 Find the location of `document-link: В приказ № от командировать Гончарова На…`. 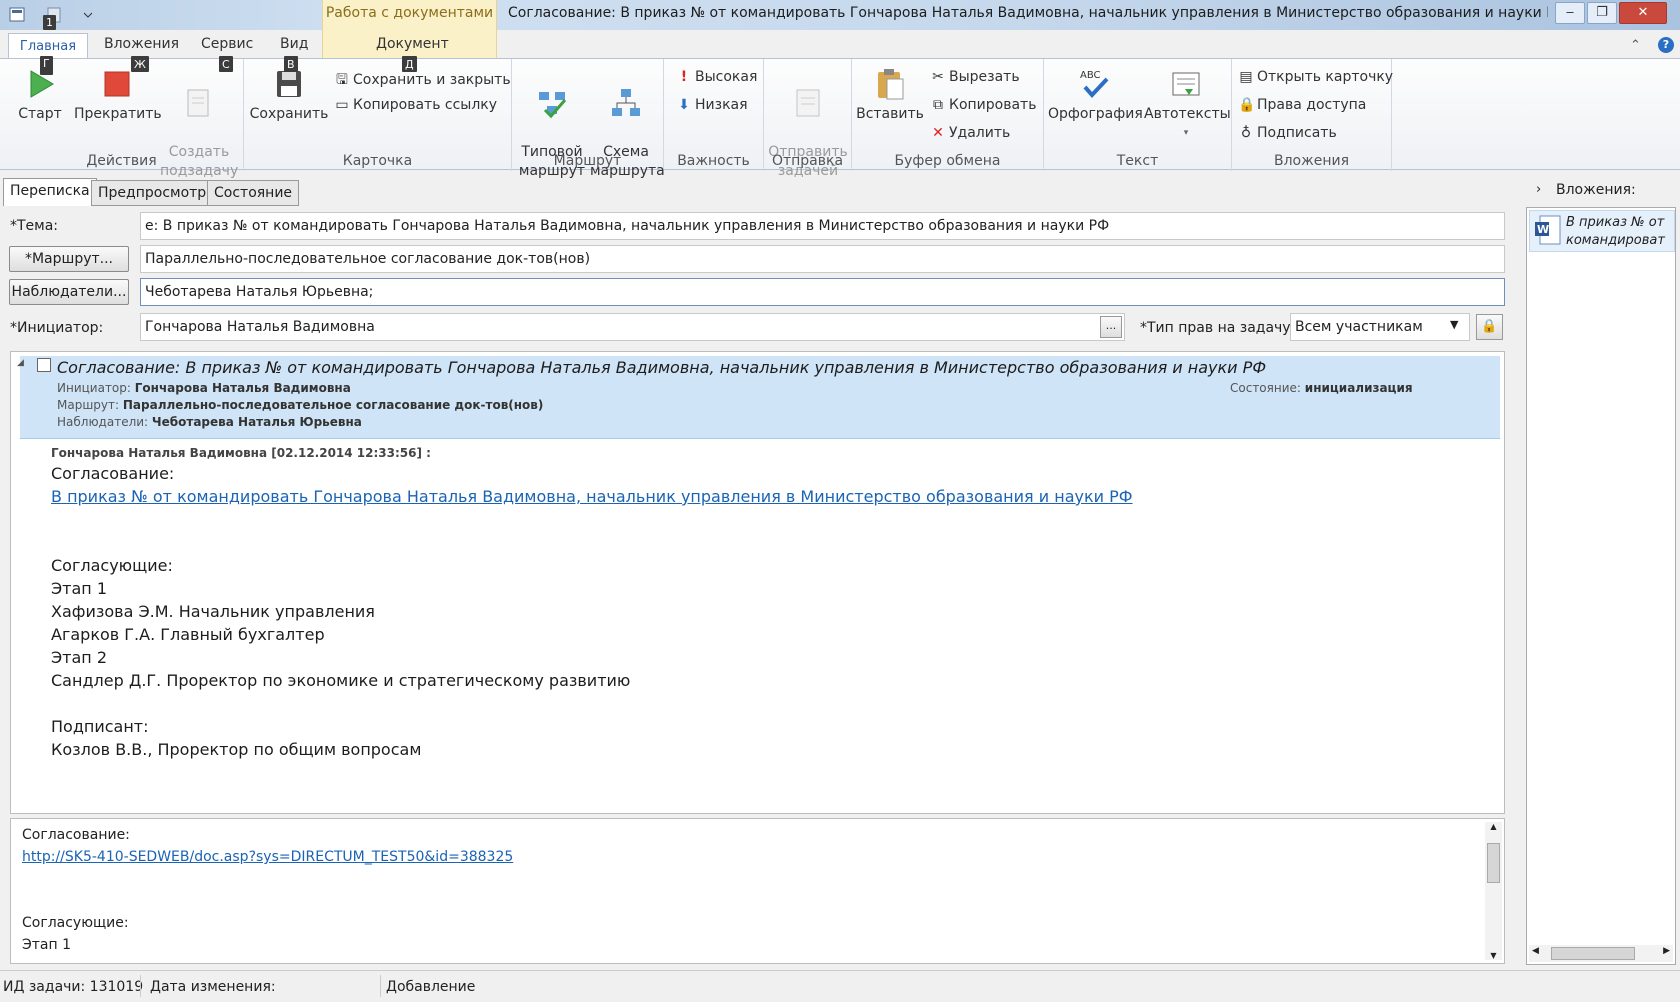

document-link: В приказ № от командировать Гончарова На… is located at coordinates (592, 496).